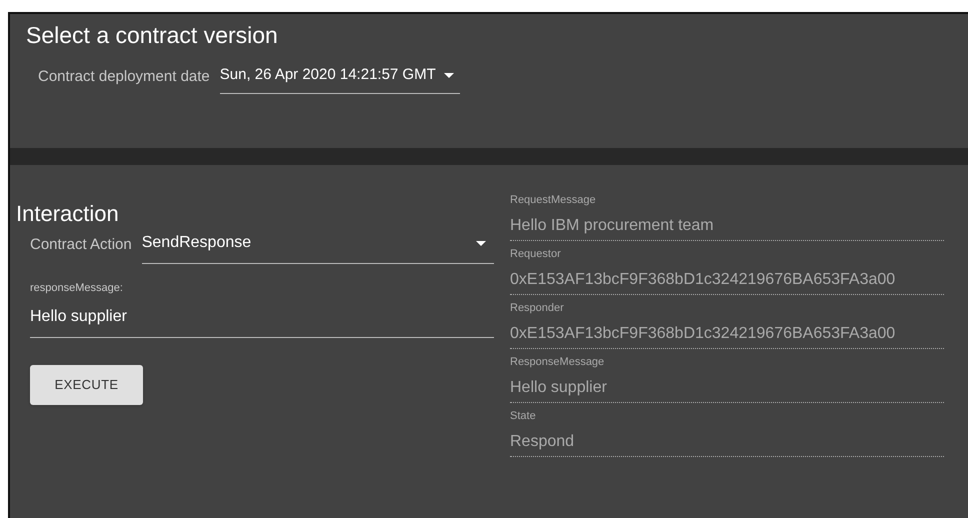  What do you see at coordinates (86, 384) in the screenshot?
I see `execute-button: EXECUTE` at bounding box center [86, 384].